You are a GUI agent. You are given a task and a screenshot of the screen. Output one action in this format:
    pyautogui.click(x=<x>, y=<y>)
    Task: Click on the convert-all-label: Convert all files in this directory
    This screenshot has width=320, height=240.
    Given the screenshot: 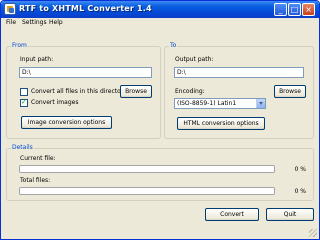 What is the action you would take?
    pyautogui.click(x=79, y=91)
    